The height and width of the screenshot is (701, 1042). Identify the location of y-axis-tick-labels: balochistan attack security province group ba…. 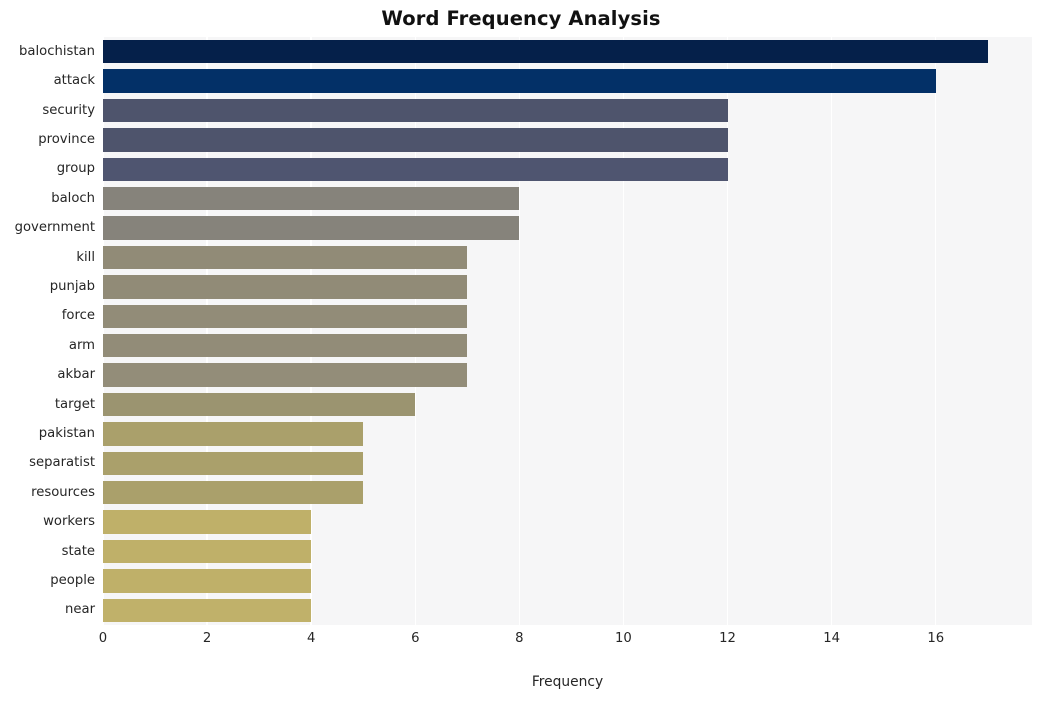
(47, 331).